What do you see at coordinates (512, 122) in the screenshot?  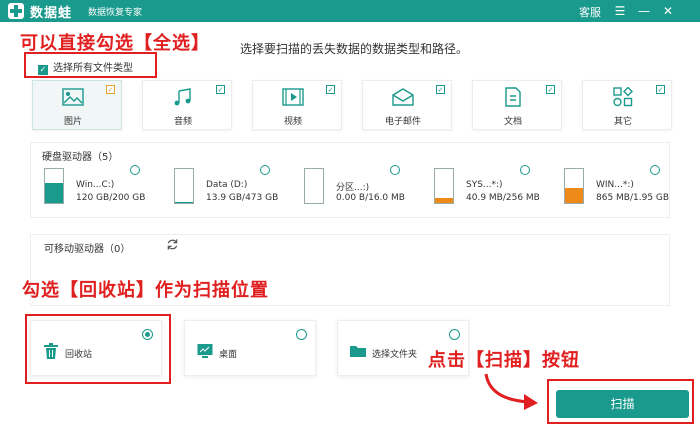 I see `filetype-label: 文档` at bounding box center [512, 122].